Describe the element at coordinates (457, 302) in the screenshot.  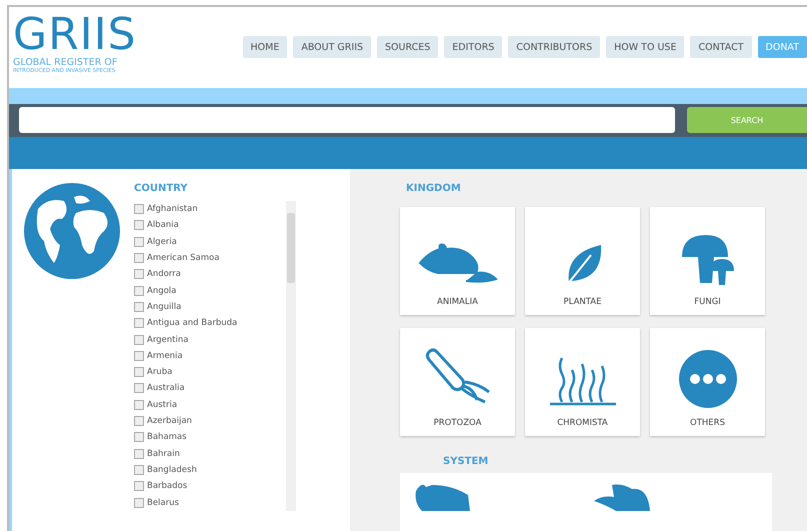
I see `tile-label: ANIMALIA` at that location.